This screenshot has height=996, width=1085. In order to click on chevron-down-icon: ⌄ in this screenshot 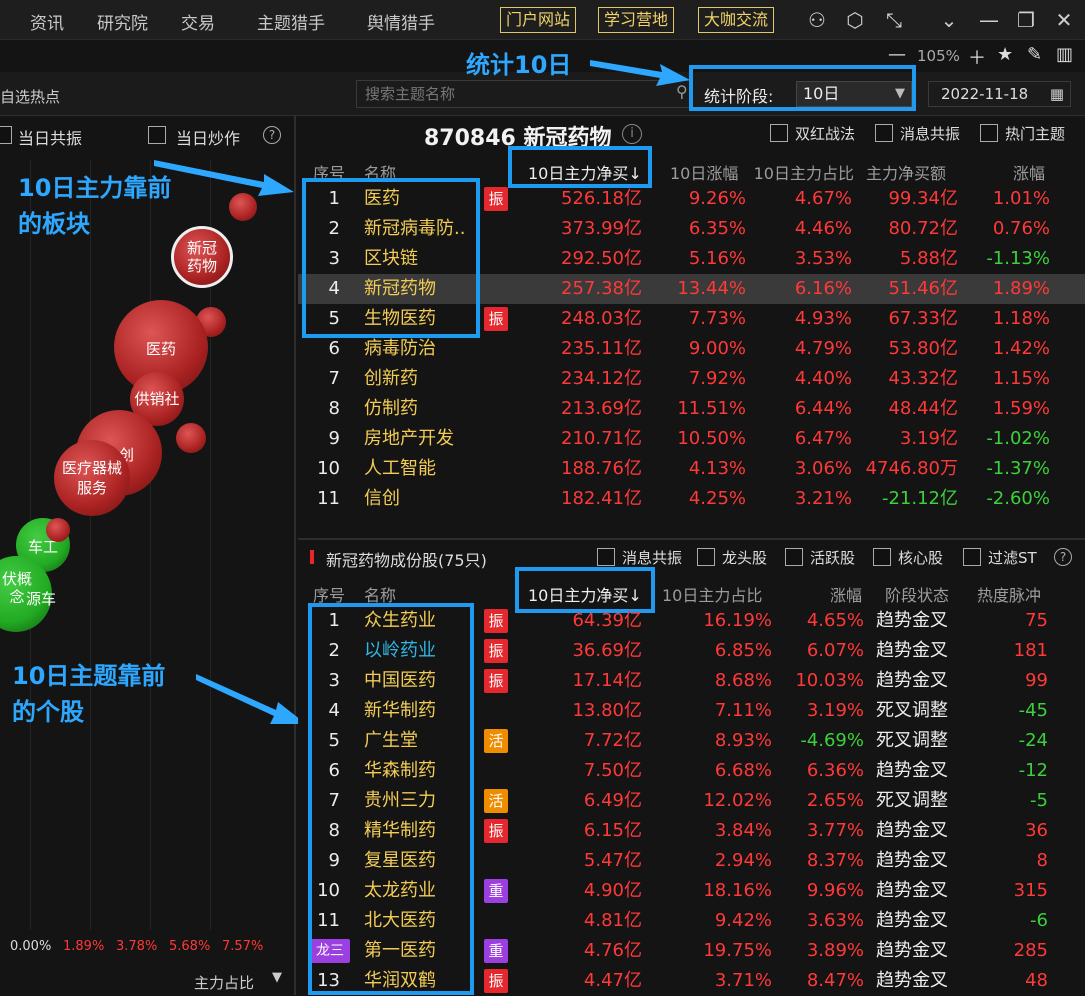, I will do `click(949, 20)`.